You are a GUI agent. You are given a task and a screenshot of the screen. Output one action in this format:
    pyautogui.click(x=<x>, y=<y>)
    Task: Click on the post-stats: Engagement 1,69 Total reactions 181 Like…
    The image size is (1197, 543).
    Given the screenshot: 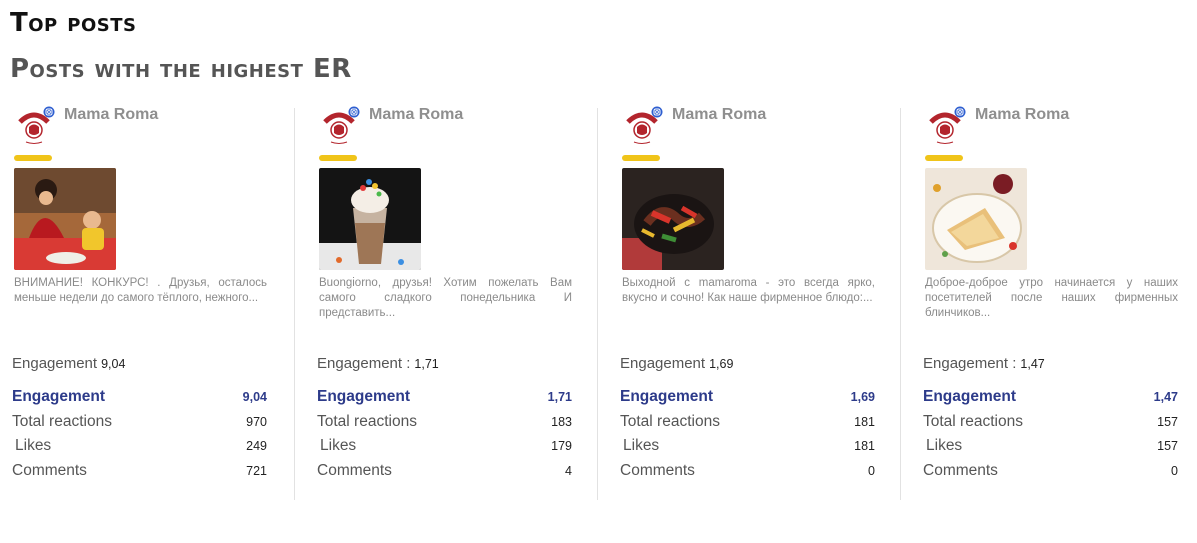 What is the action you would take?
    pyautogui.click(x=747, y=435)
    